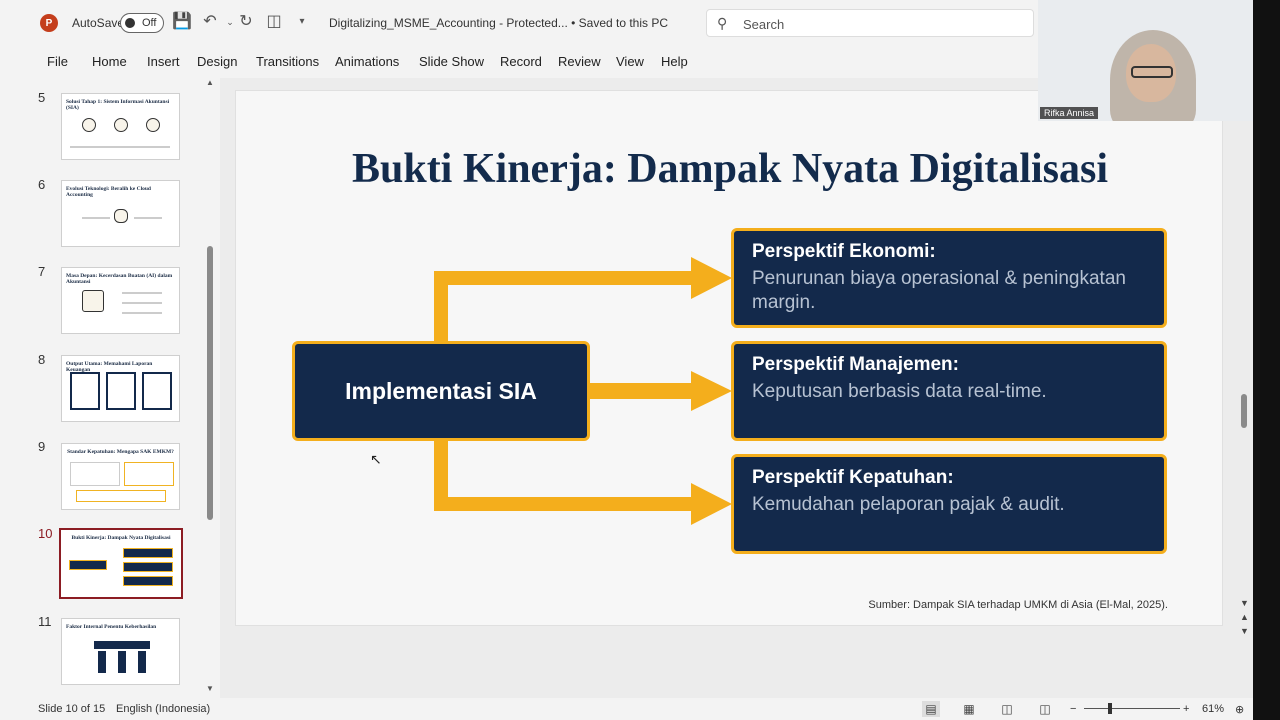 The image size is (1280, 720). What do you see at coordinates (120, 452) in the screenshot?
I see `thumb-title: Standar Kepatuhan: Mengapa SAK EMKM?` at bounding box center [120, 452].